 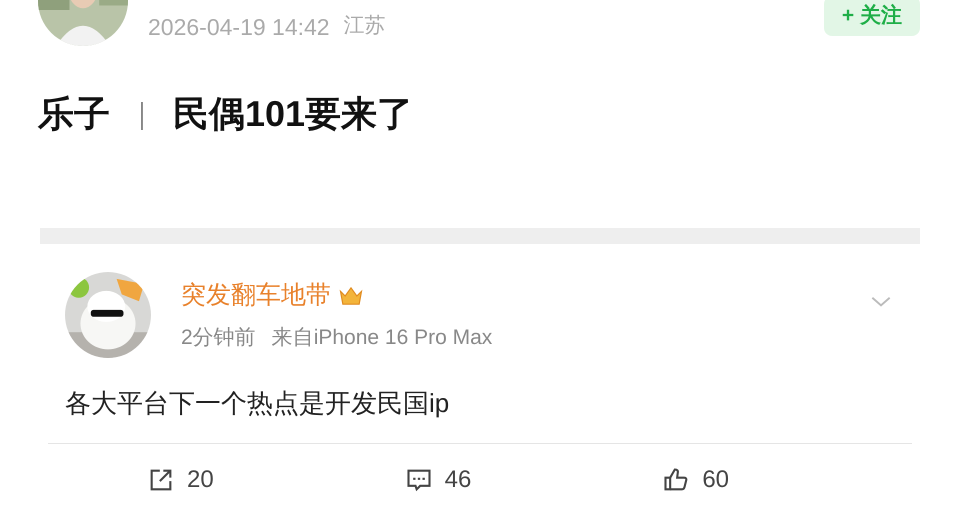 I want to click on post-time: 2分钟前, so click(x=218, y=338).